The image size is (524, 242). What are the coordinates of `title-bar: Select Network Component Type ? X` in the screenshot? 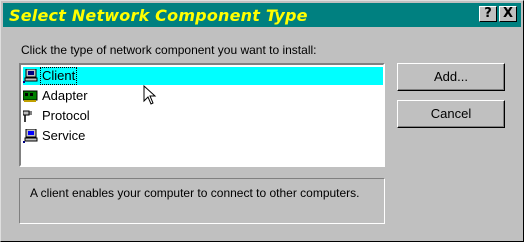 It's located at (262, 15).